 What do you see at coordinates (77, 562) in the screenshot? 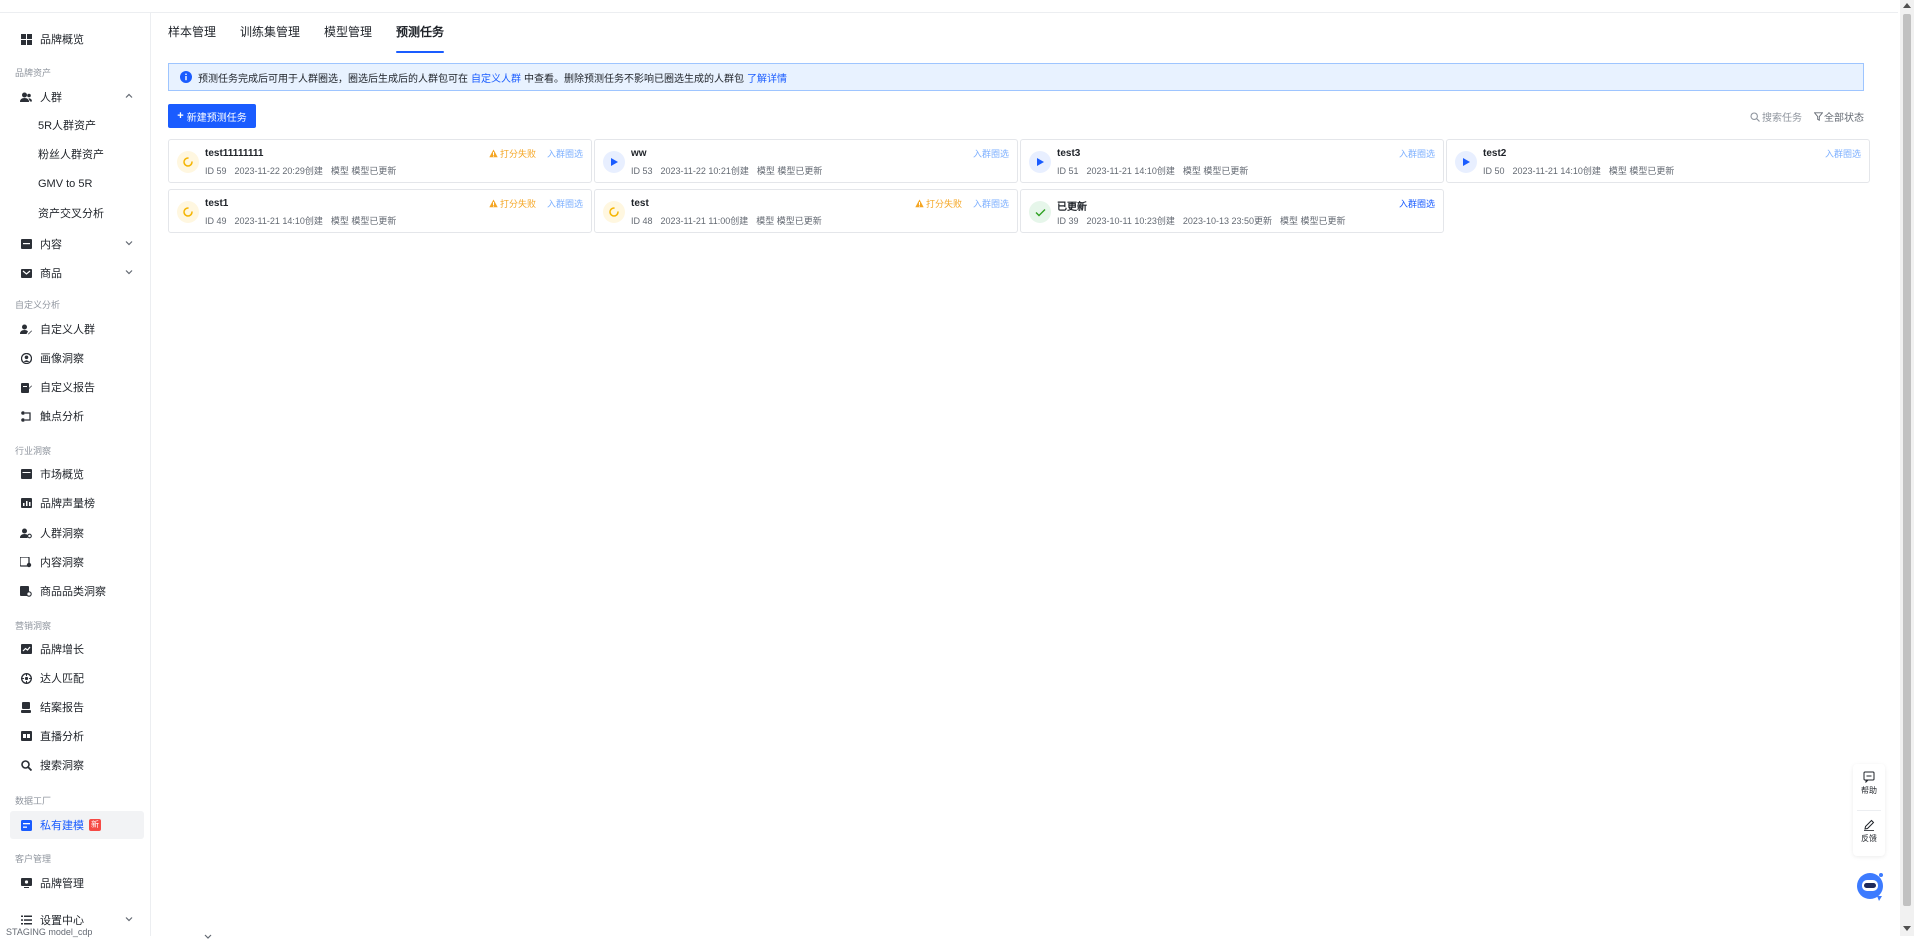
I see `sidebar-item-content-insight: 内容洞察` at bounding box center [77, 562].